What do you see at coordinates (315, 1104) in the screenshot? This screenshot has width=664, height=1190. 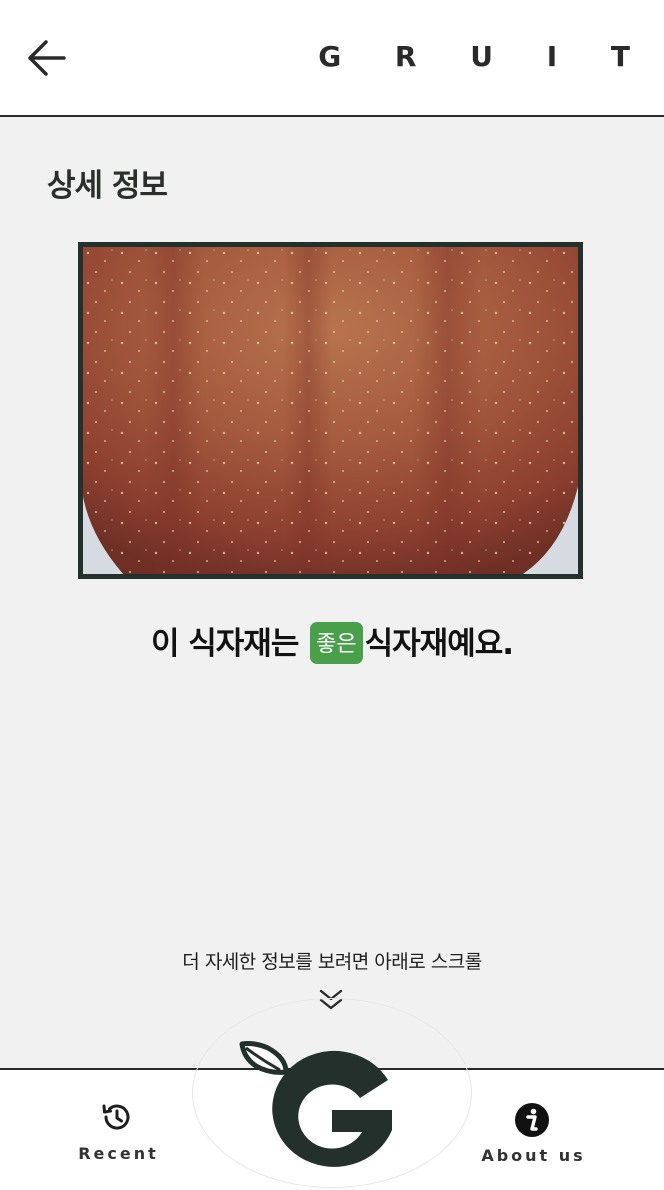 I see `gruit-logo-icon` at bounding box center [315, 1104].